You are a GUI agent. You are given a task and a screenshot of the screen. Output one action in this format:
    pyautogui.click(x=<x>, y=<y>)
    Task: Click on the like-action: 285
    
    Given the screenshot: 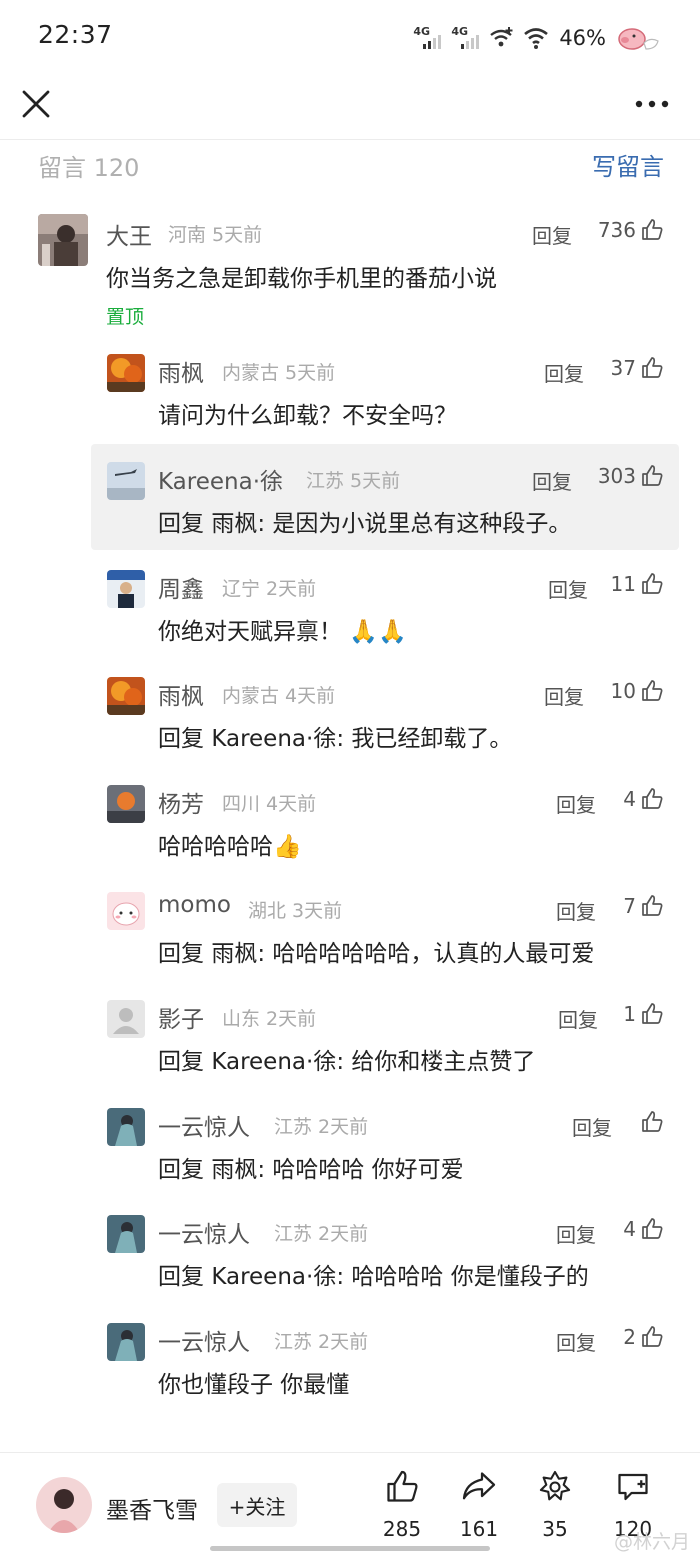 What is the action you would take?
    pyautogui.click(x=402, y=1509)
    